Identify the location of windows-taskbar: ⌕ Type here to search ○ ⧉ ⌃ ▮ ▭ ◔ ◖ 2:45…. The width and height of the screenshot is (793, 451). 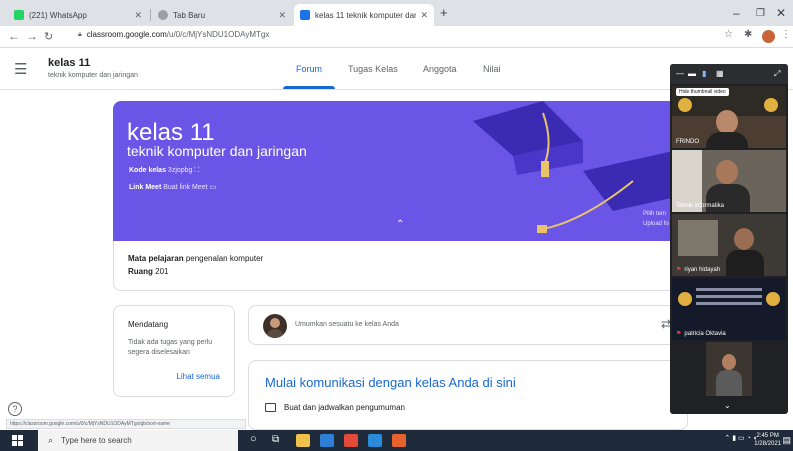
(396, 440).